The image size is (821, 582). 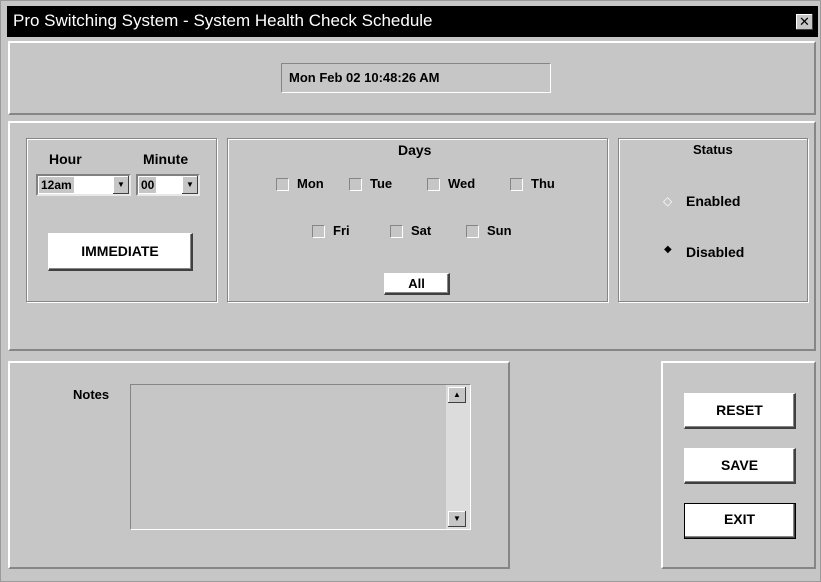 What do you see at coordinates (472, 231) in the screenshot?
I see `checkbox-sun` at bounding box center [472, 231].